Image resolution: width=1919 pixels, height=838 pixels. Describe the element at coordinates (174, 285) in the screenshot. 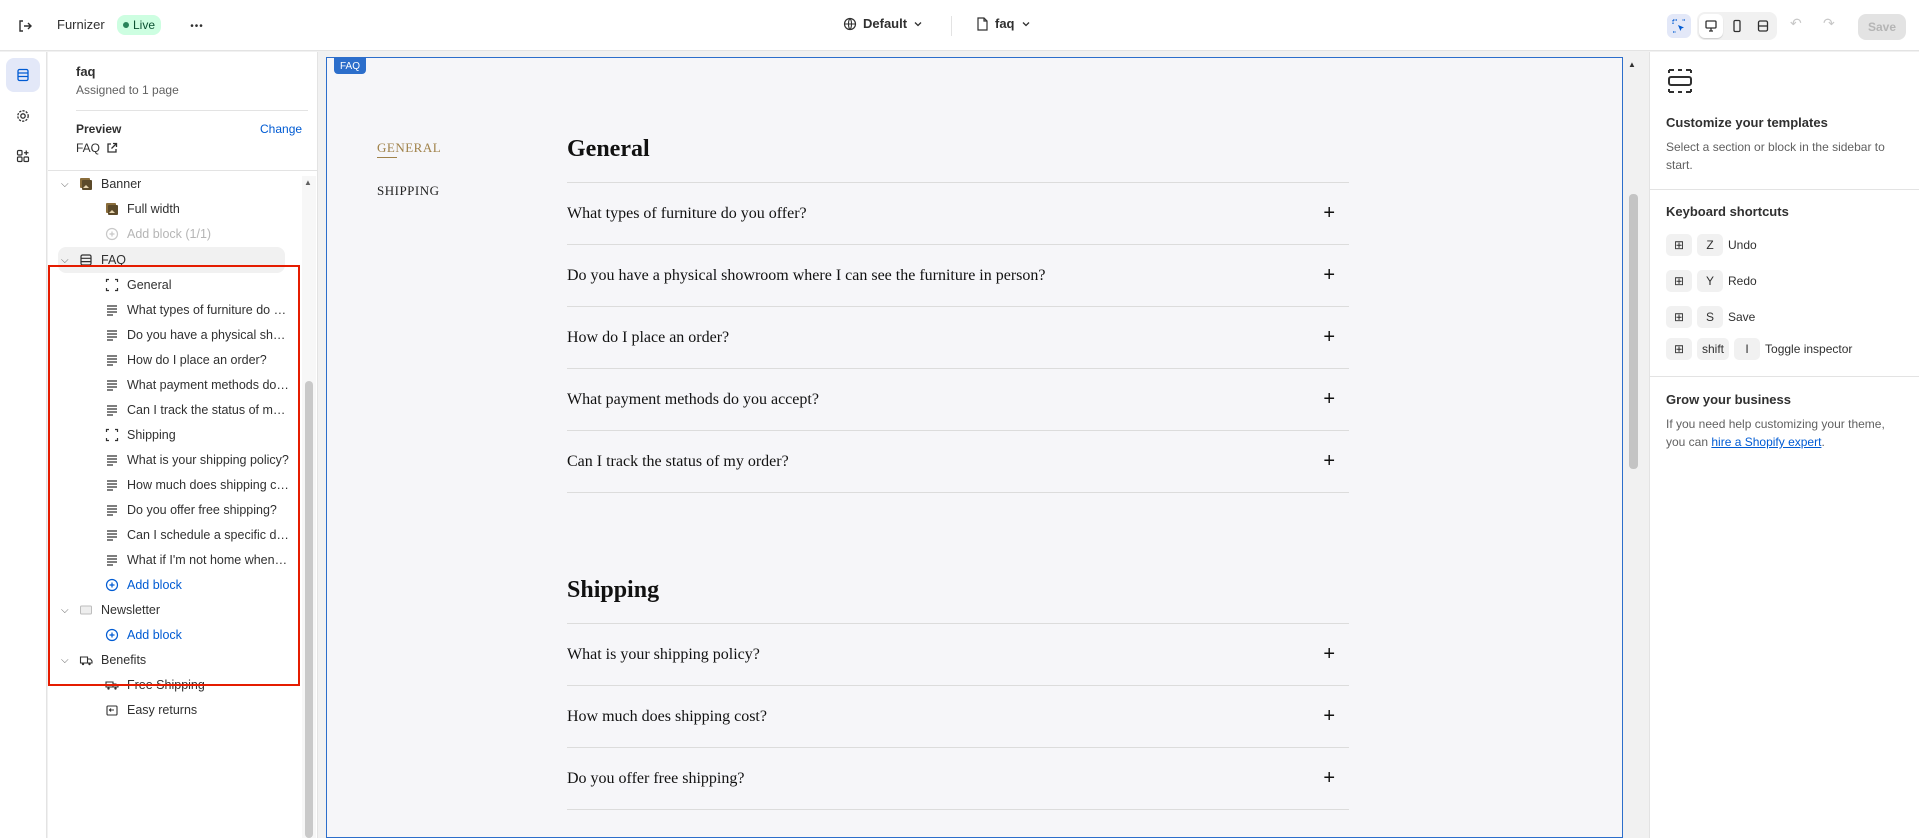

I see `tree-block-general: General` at that location.